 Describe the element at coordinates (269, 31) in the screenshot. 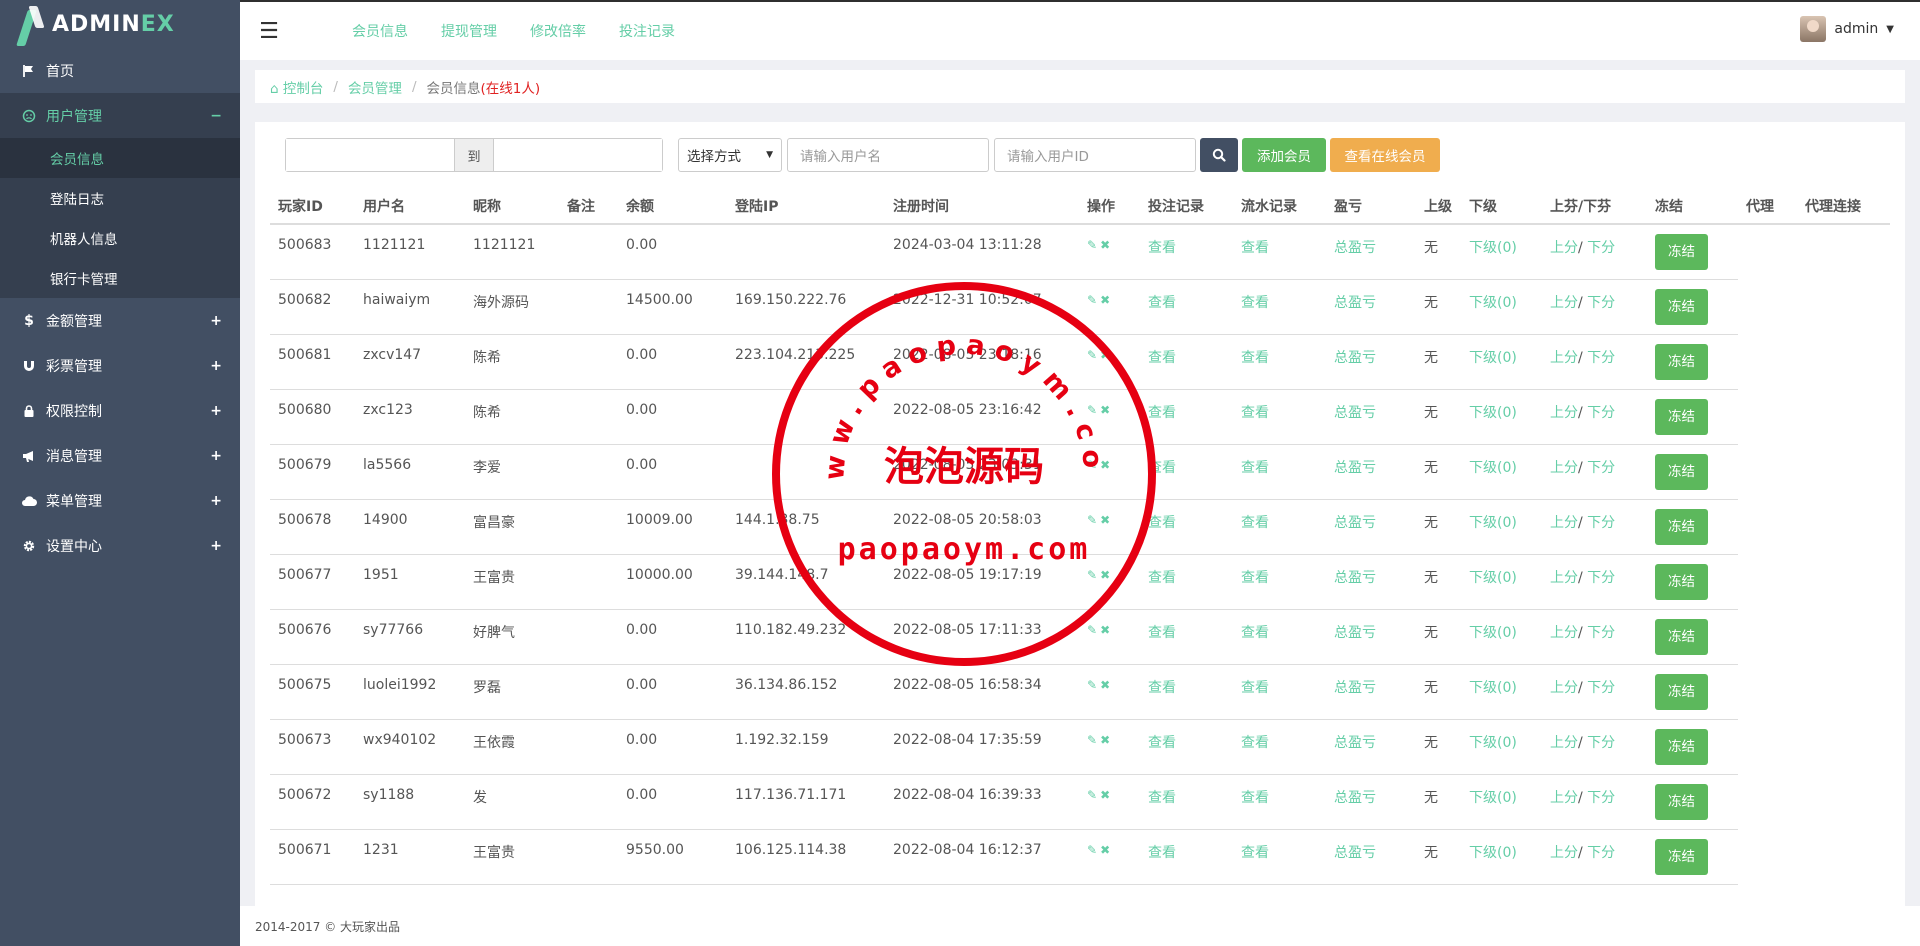

I see `hamburger-menu-icon: ☰` at that location.